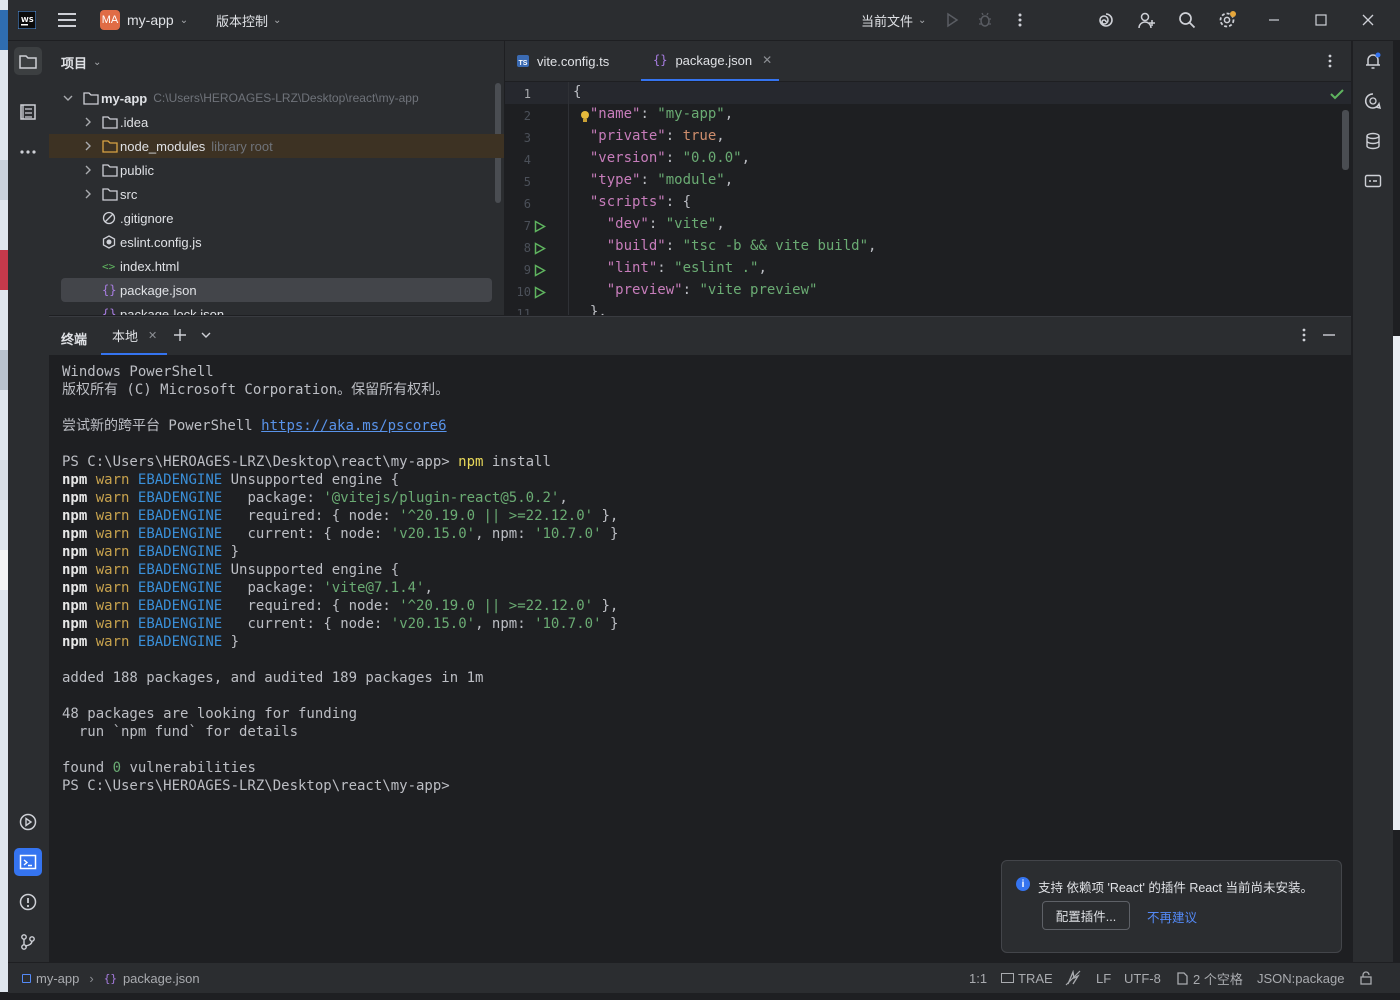  Describe the element at coordinates (1147, 20) in the screenshot. I see `add-user-icon` at that location.